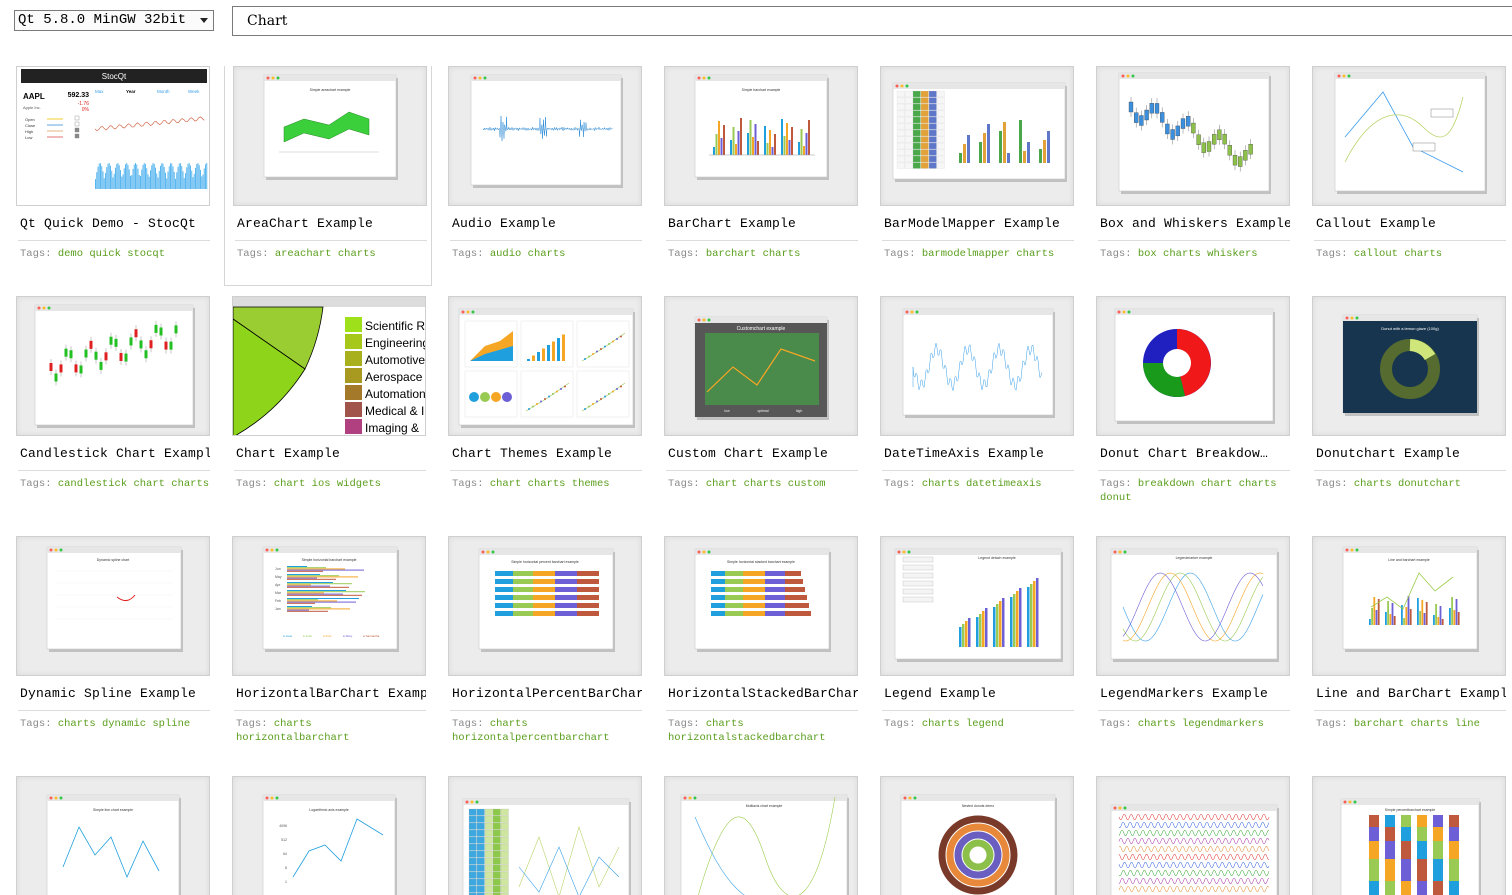 The image size is (1512, 895). I want to click on tag-link: stocqt, so click(146, 254).